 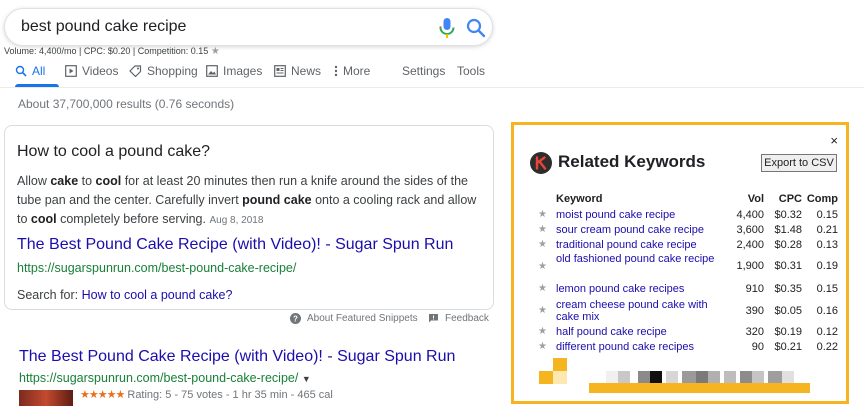 I want to click on comp-column-header: Comp, so click(x=822, y=199).